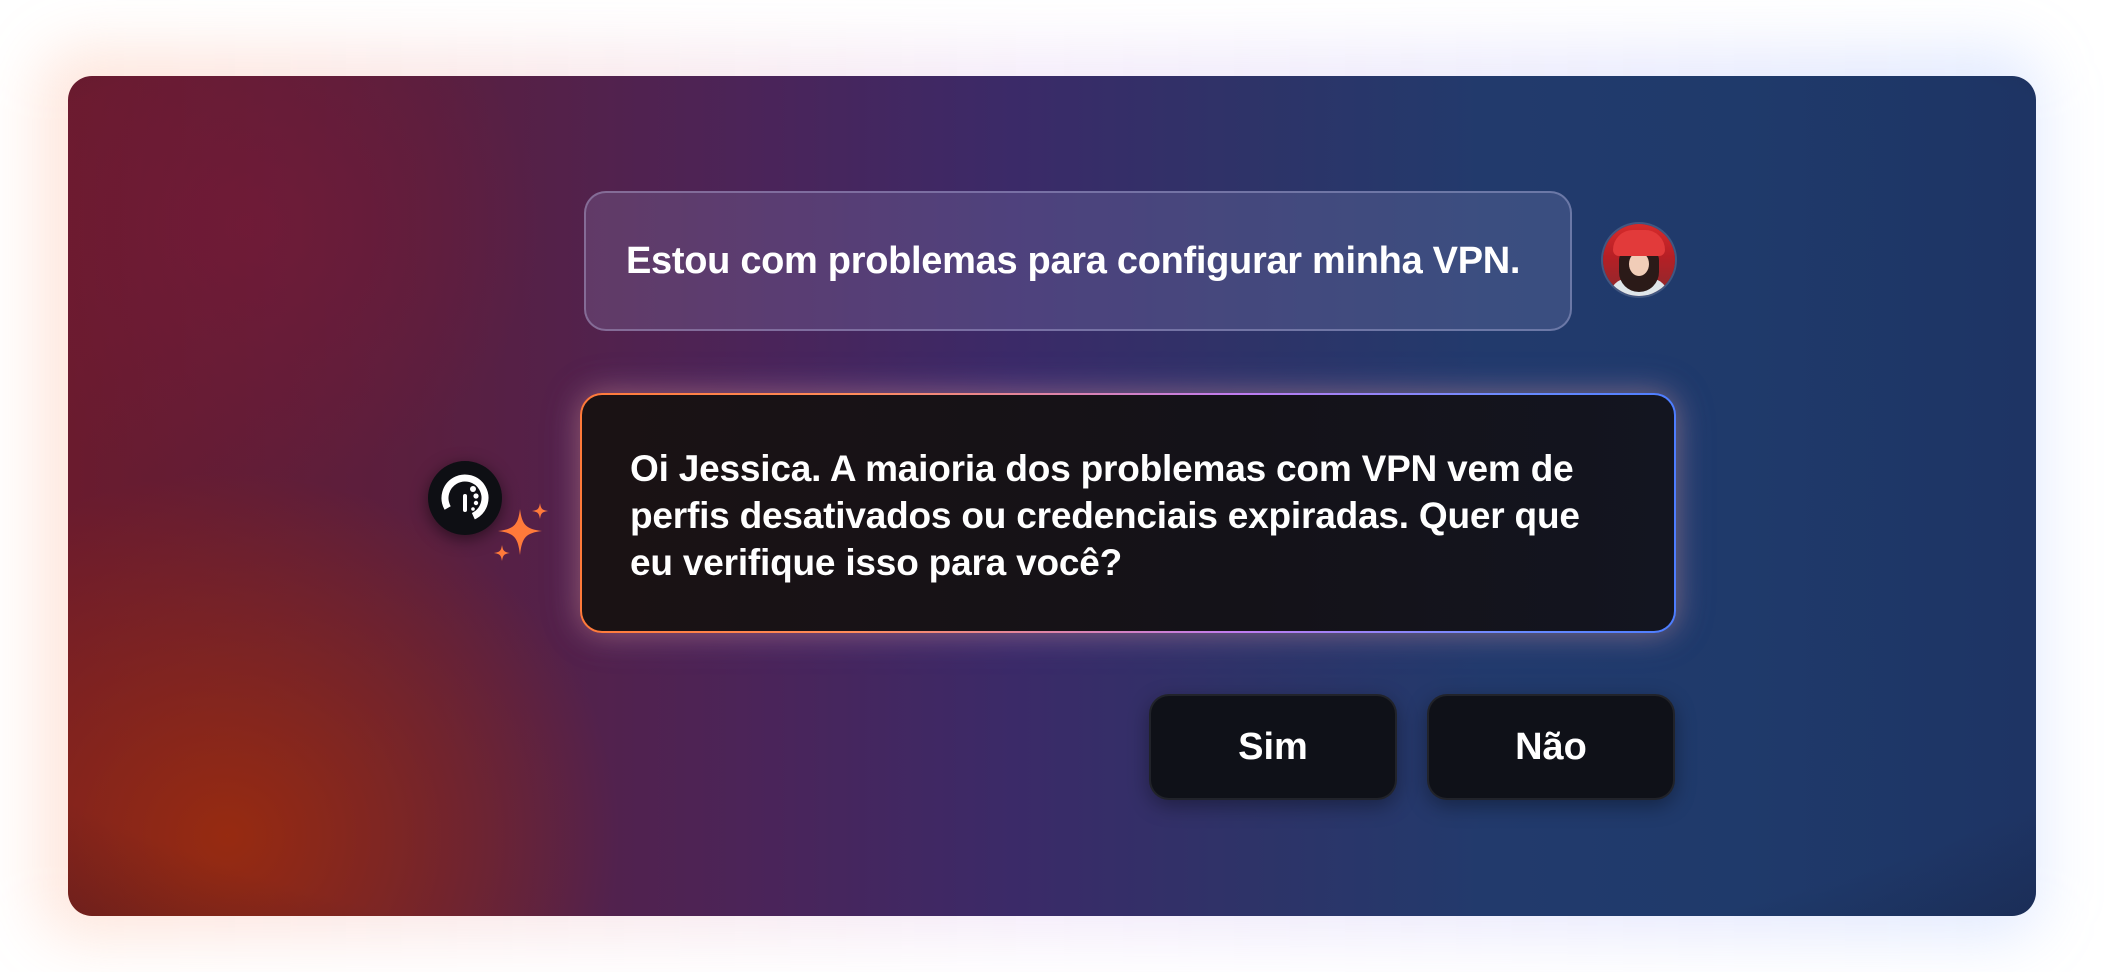 This screenshot has width=2109, height=972. What do you see at coordinates (1639, 243) in the screenshot?
I see `avatar-hat` at bounding box center [1639, 243].